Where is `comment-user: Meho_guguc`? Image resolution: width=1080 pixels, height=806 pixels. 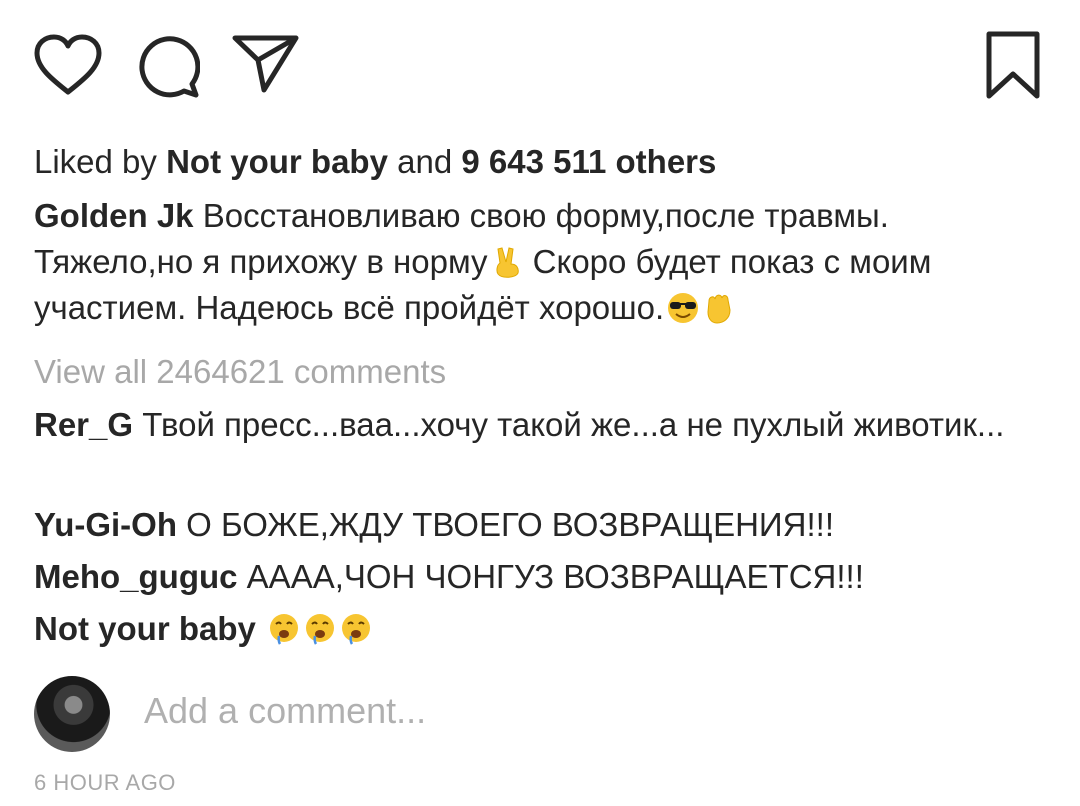 comment-user: Meho_guguc is located at coordinates (136, 576).